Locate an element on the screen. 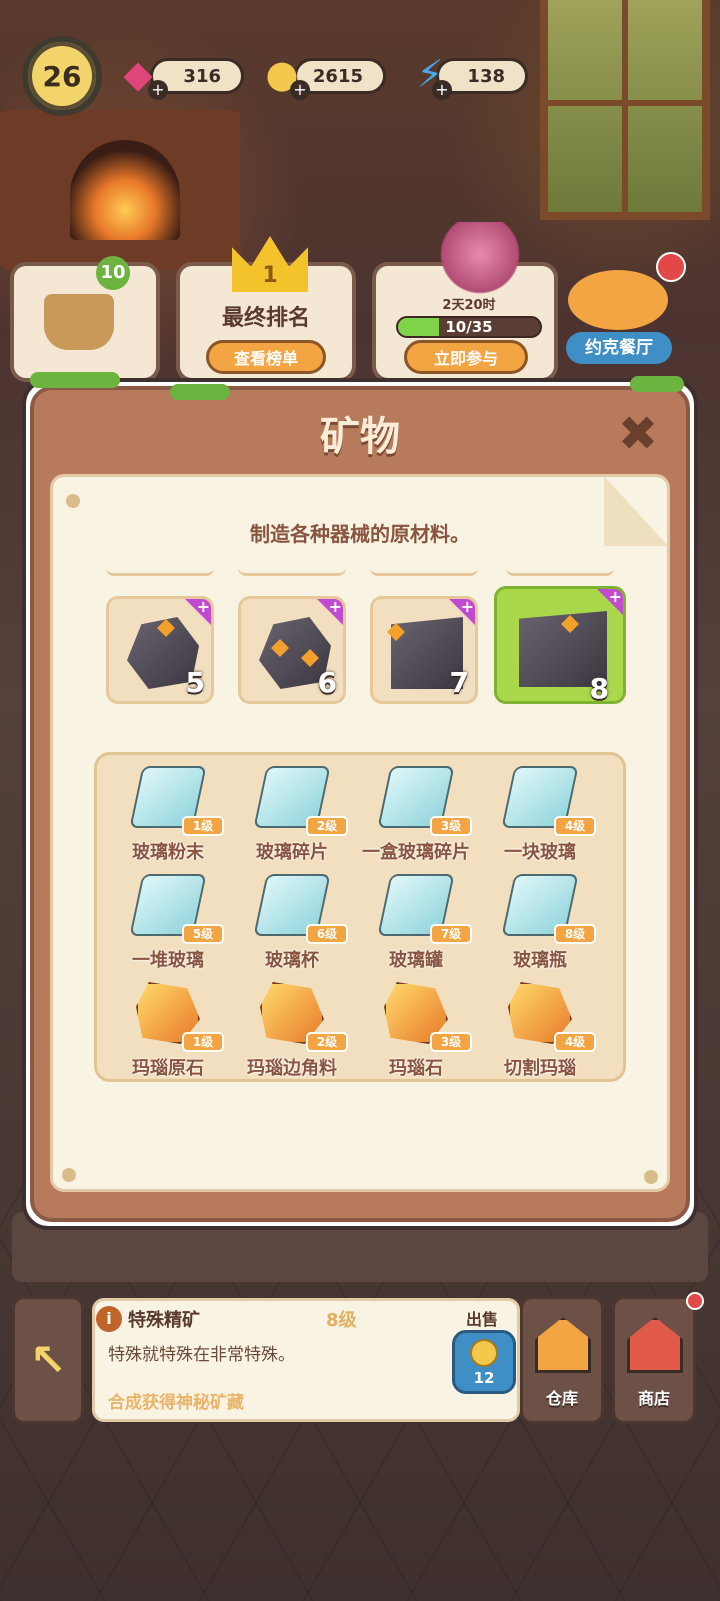 This screenshot has height=1601, width=720. tier-slot-6: + 6 is located at coordinates (292, 650).